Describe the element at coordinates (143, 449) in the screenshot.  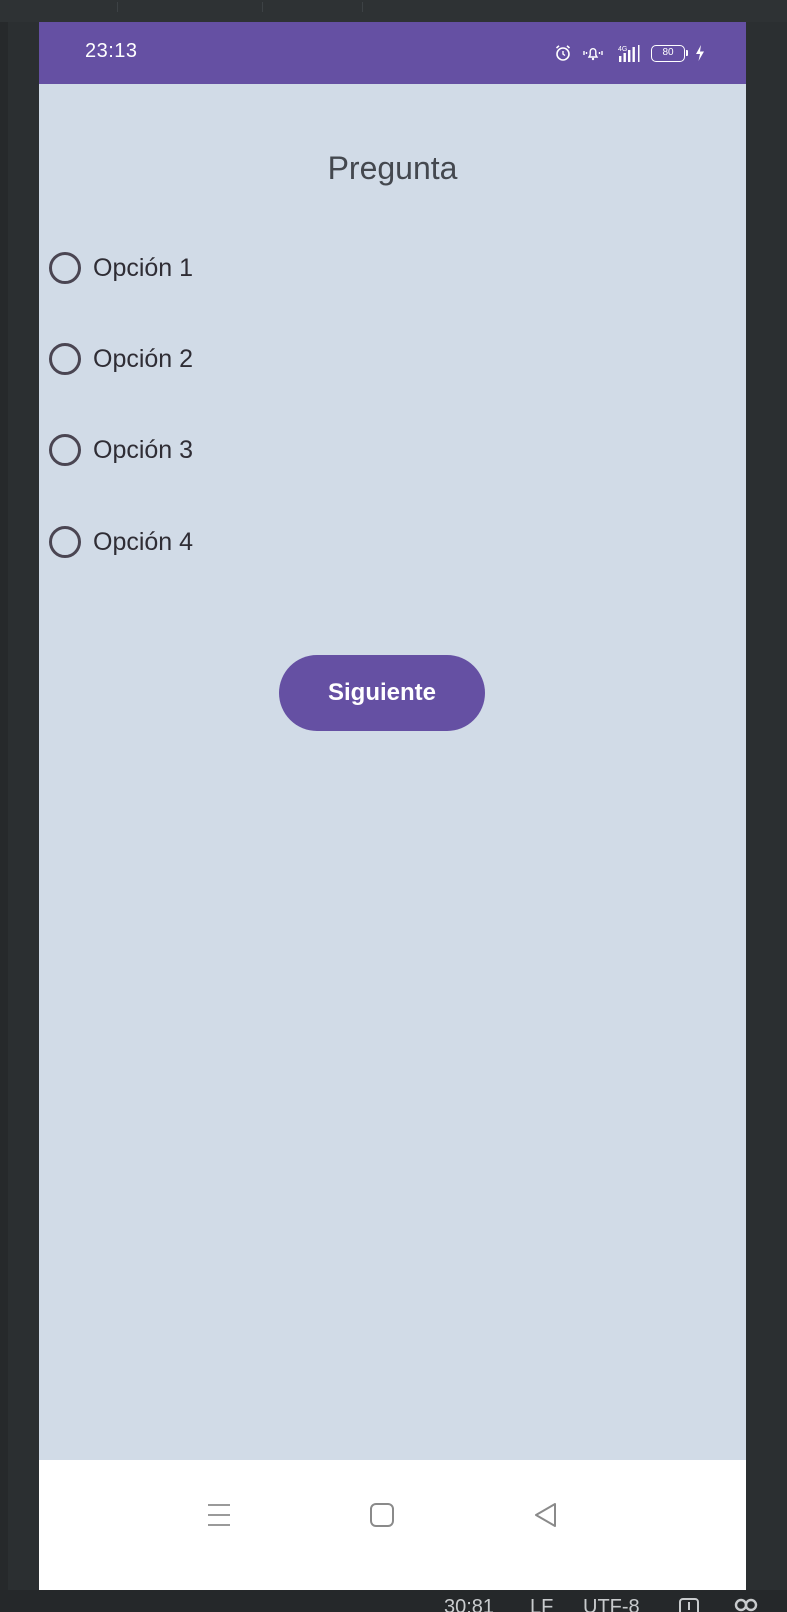
I see `option-label: Opción 3` at that location.